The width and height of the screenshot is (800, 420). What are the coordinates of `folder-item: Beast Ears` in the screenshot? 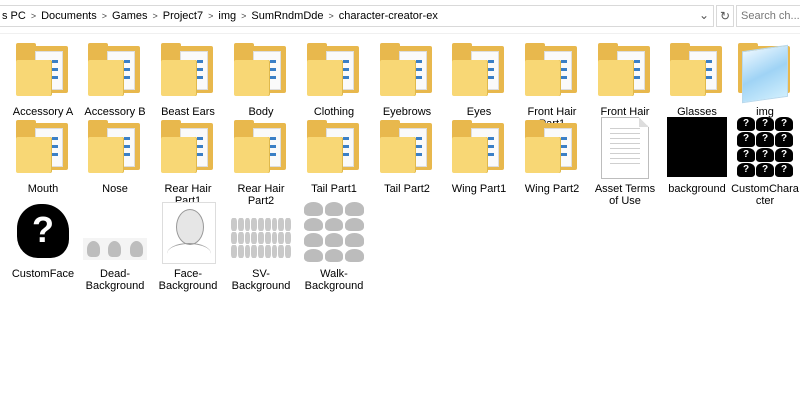 It's located at (188, 79).